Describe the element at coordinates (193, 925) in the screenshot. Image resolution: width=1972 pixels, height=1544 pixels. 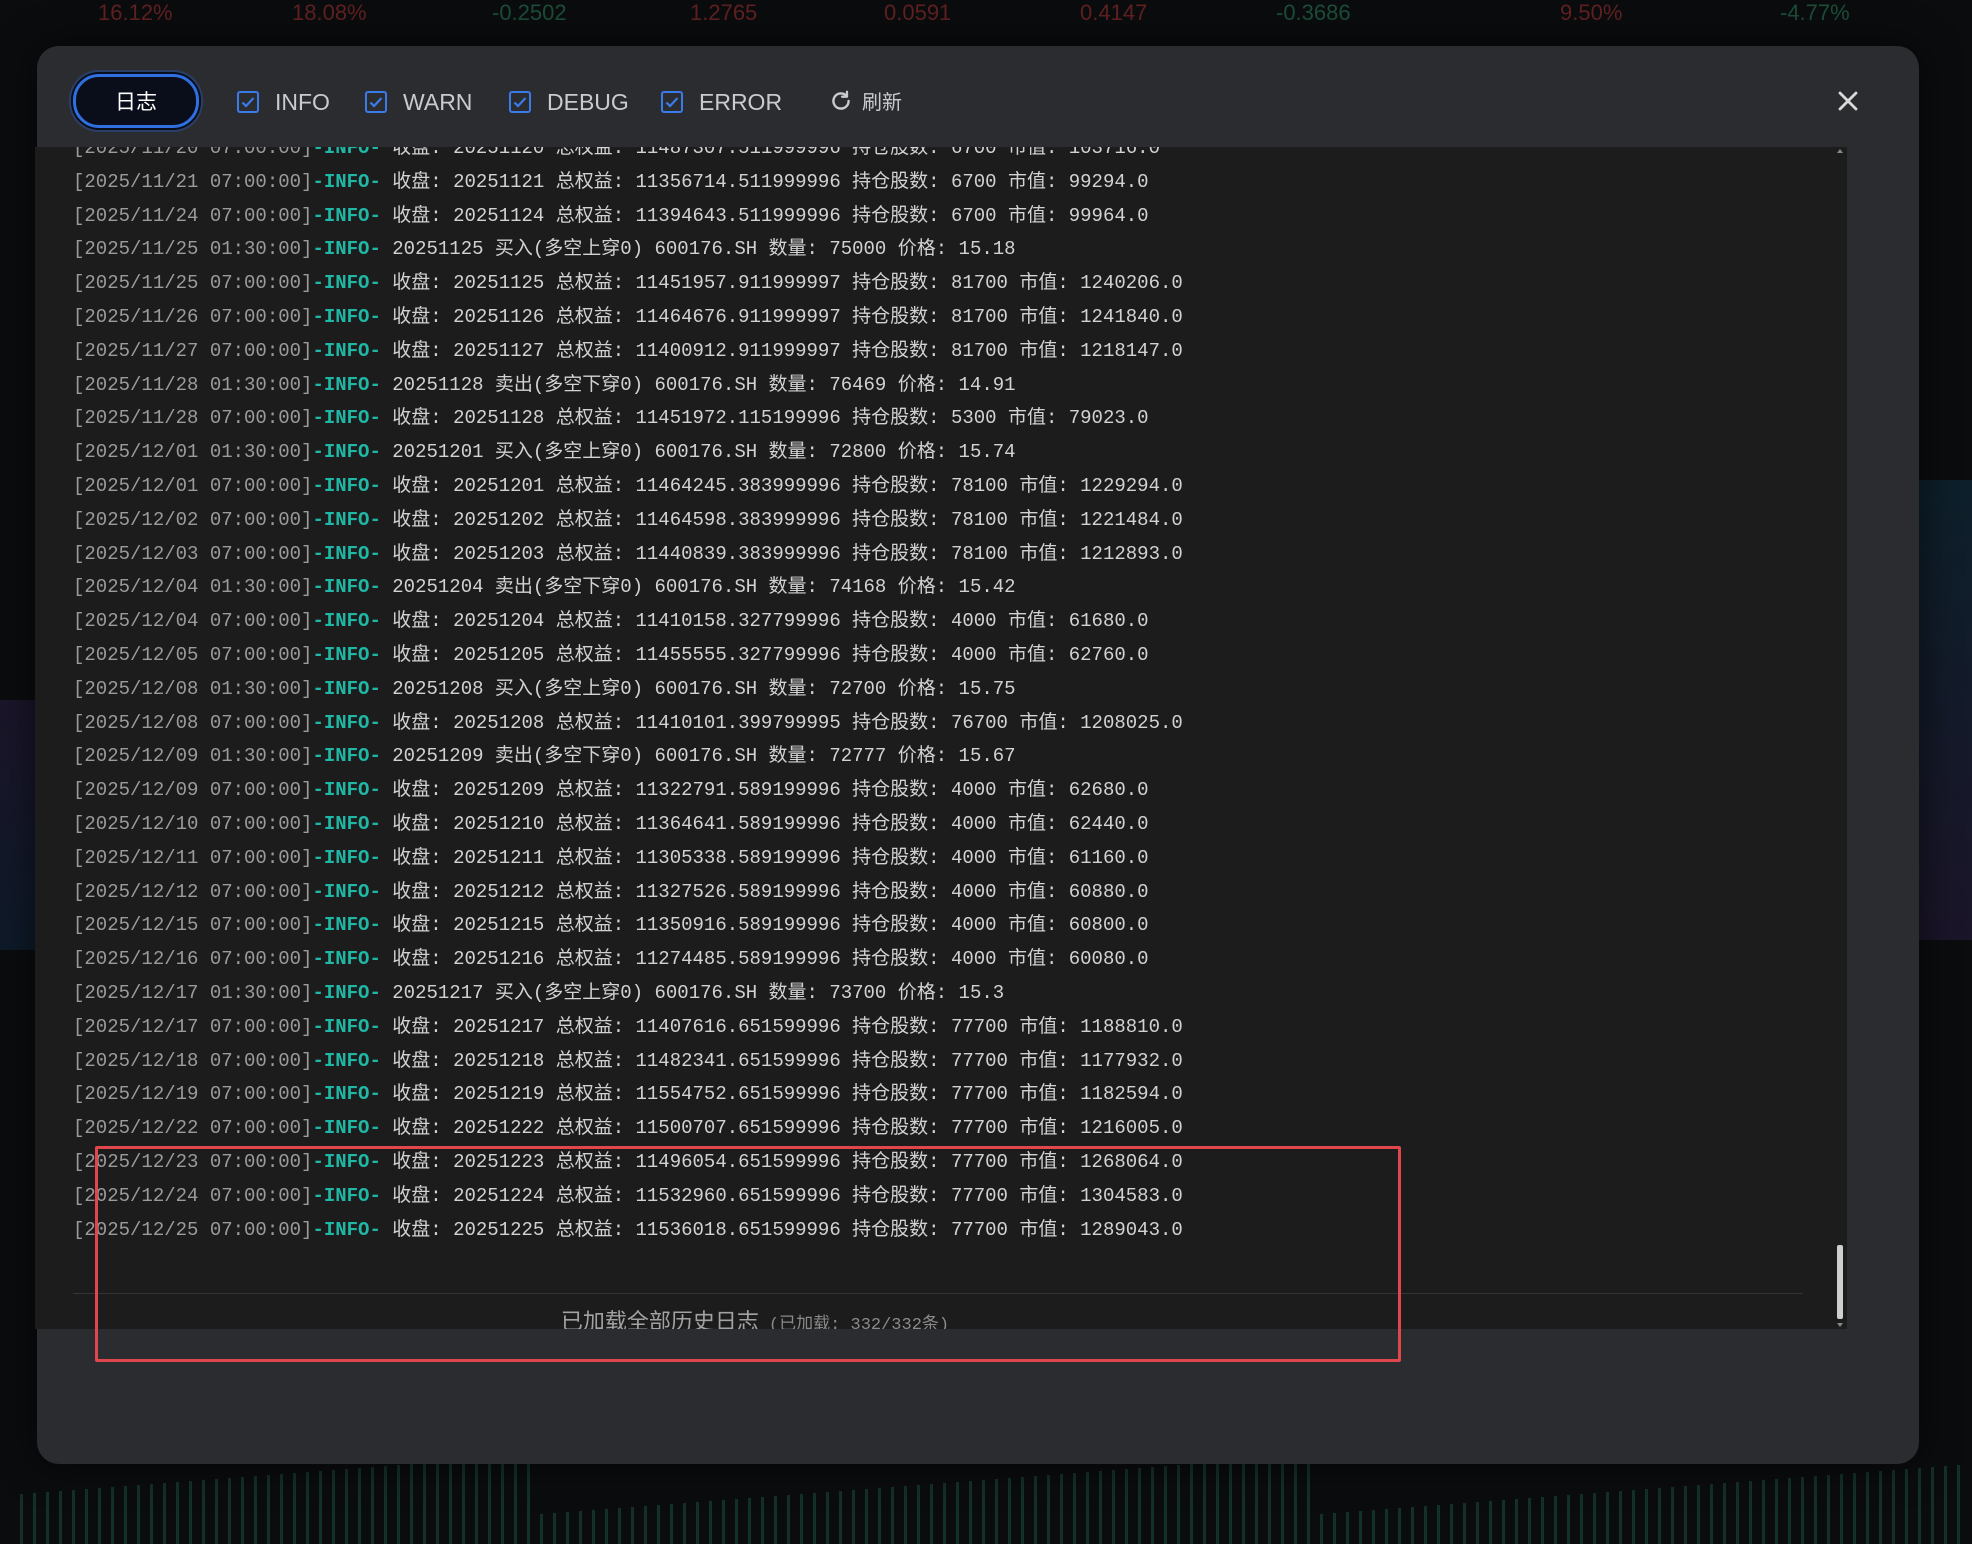
I see `log-timestamp: [2025/12/15 07:00:00]` at that location.